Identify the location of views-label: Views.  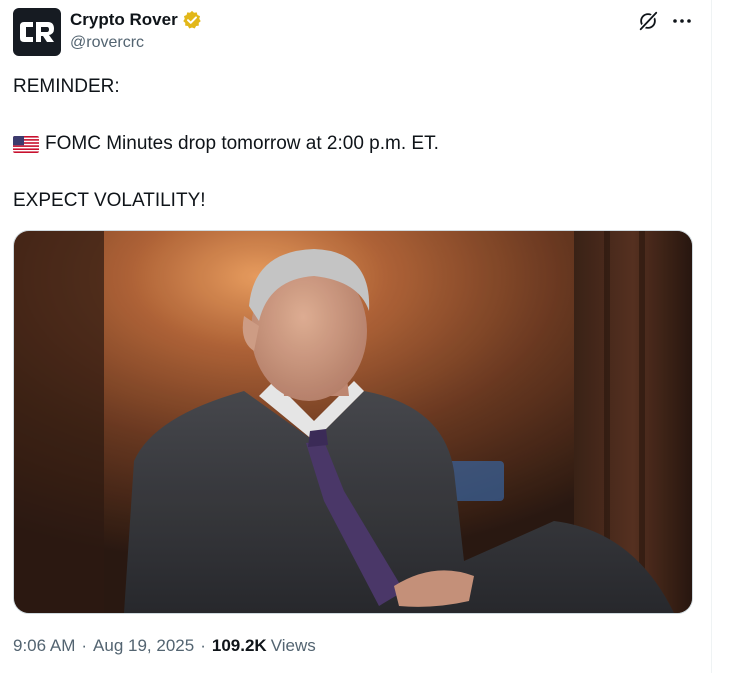
(293, 645).